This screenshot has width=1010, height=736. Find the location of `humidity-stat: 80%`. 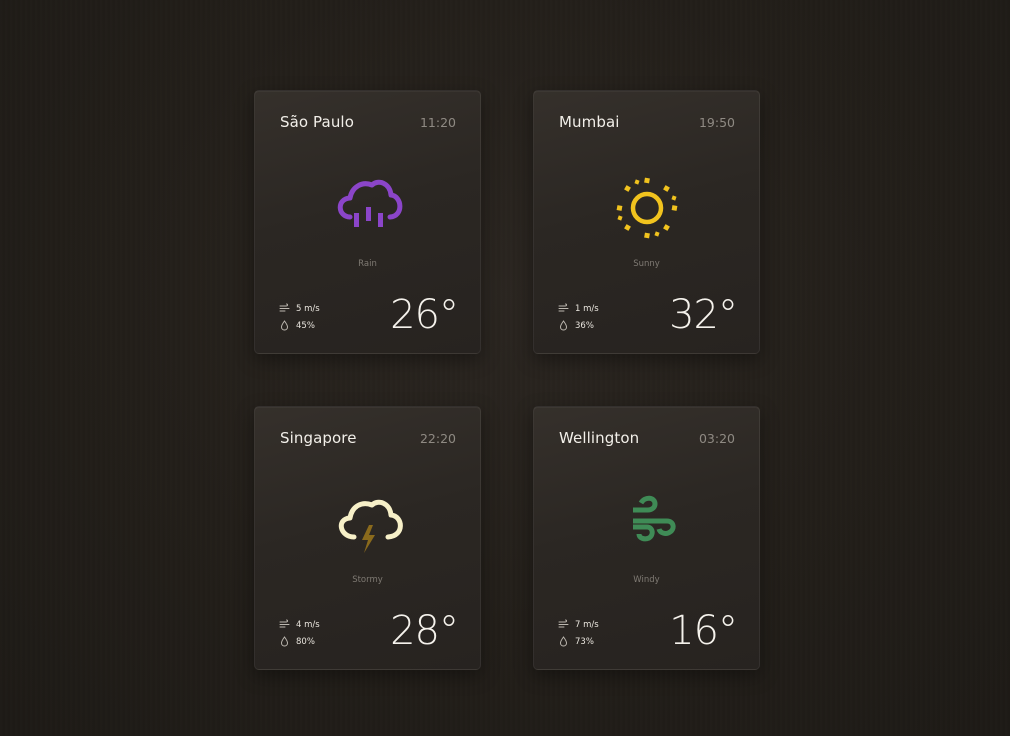

humidity-stat: 80% is located at coordinates (299, 641).